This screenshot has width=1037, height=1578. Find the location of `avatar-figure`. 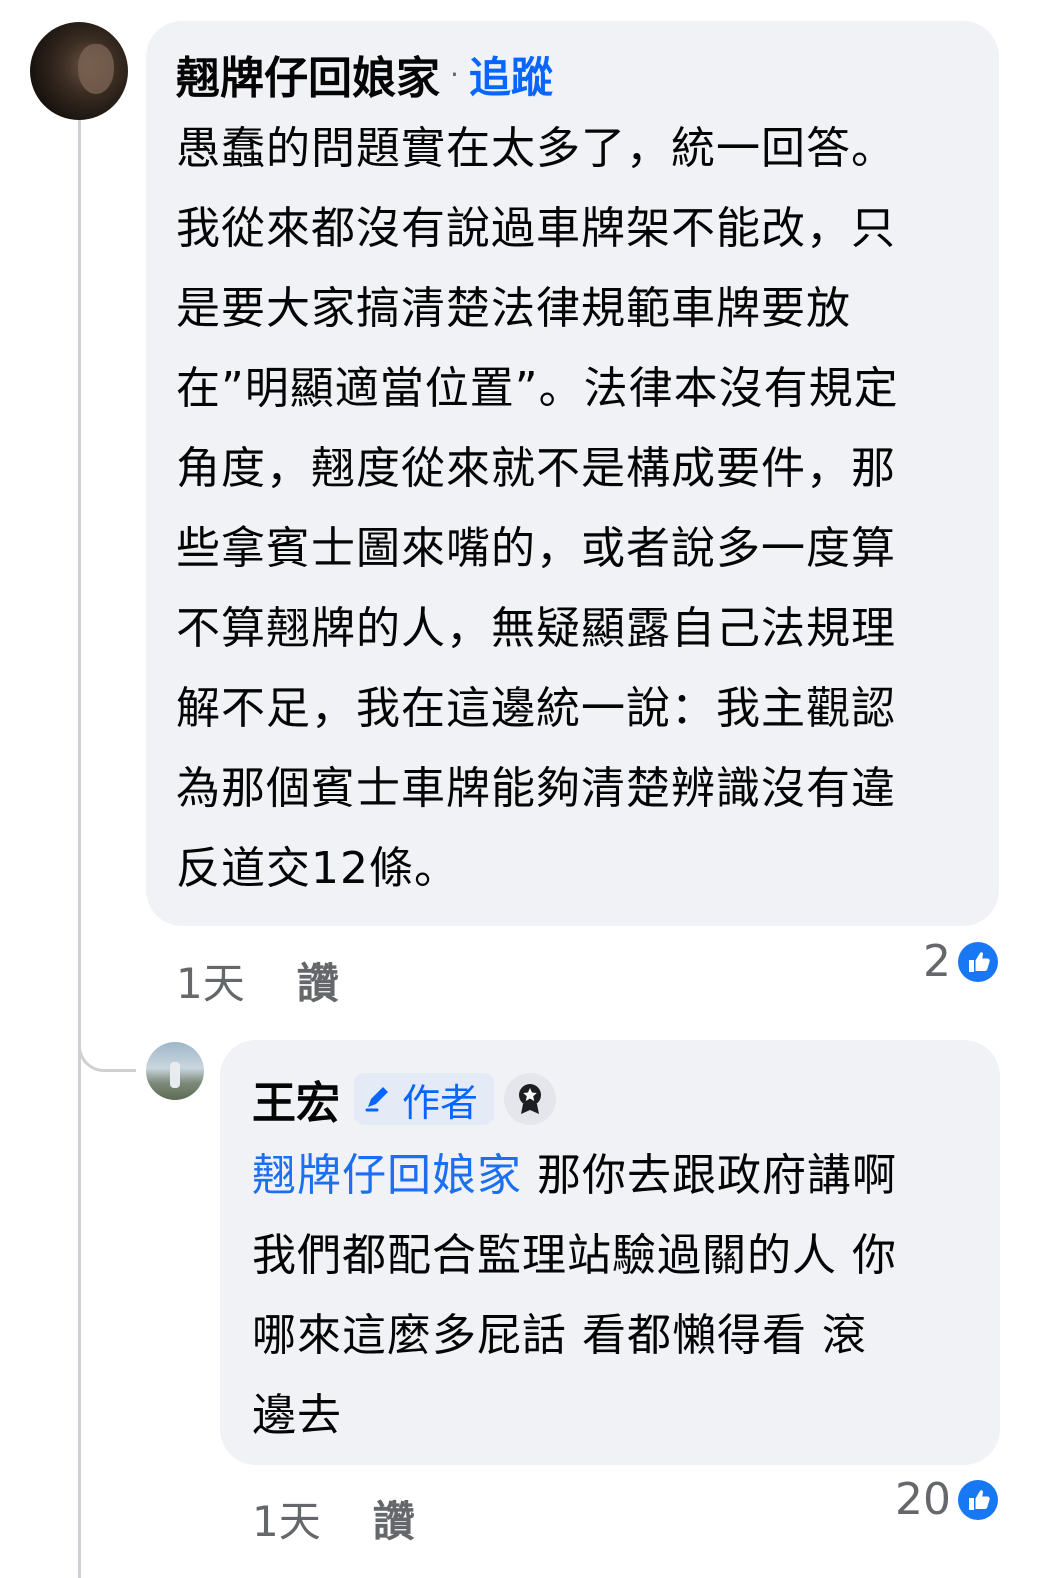

avatar-figure is located at coordinates (175, 1075).